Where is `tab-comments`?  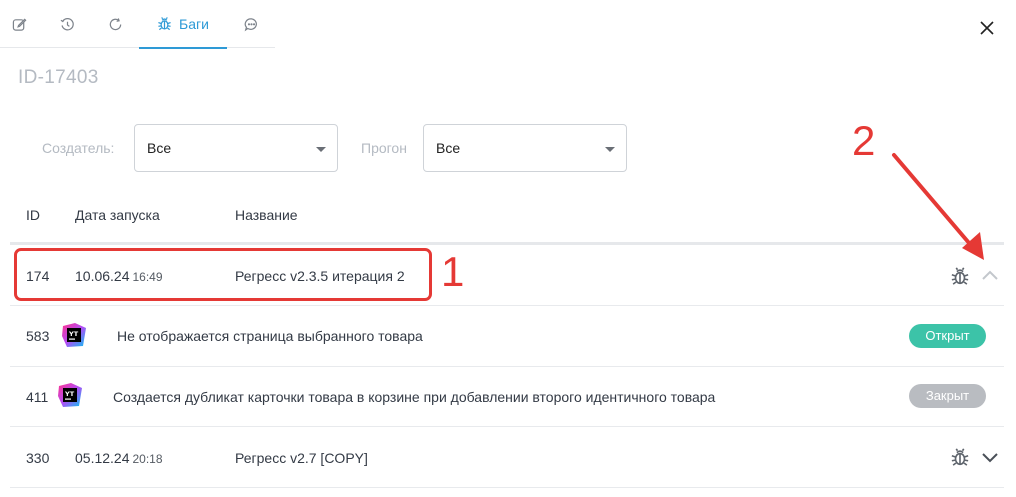
tab-comments is located at coordinates (251, 24).